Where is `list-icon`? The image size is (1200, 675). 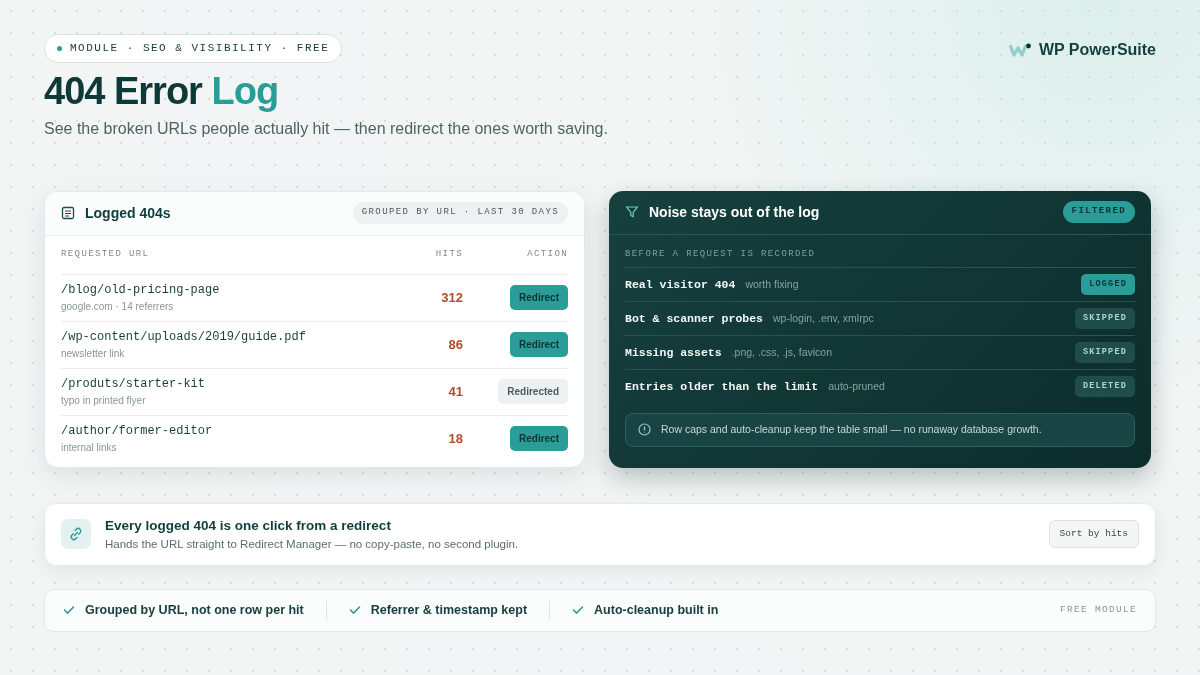
list-icon is located at coordinates (68, 213).